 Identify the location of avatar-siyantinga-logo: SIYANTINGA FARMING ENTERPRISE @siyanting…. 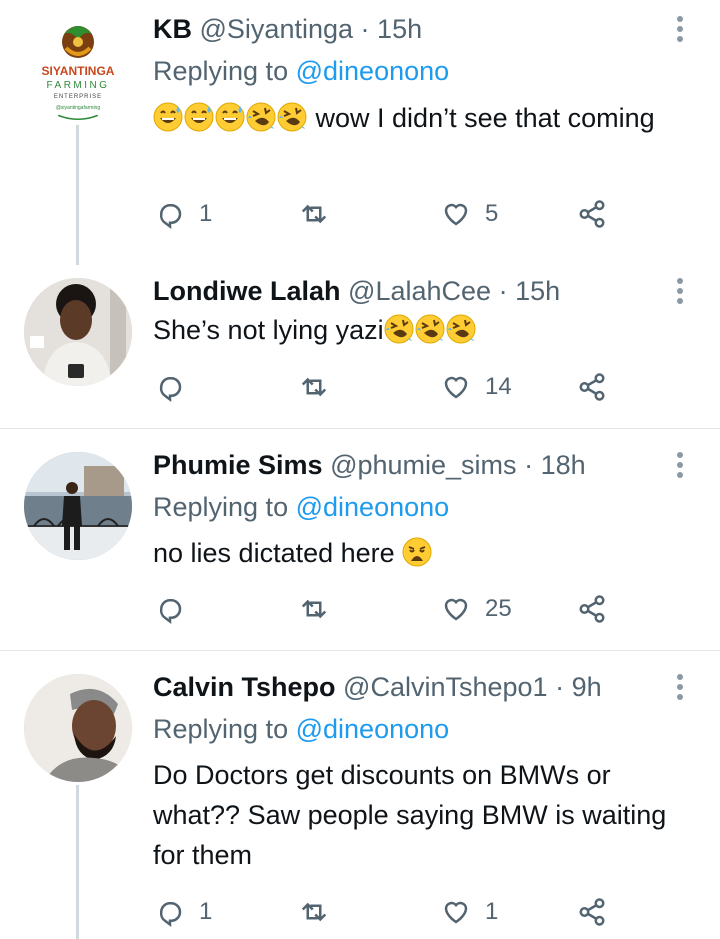
(78, 66).